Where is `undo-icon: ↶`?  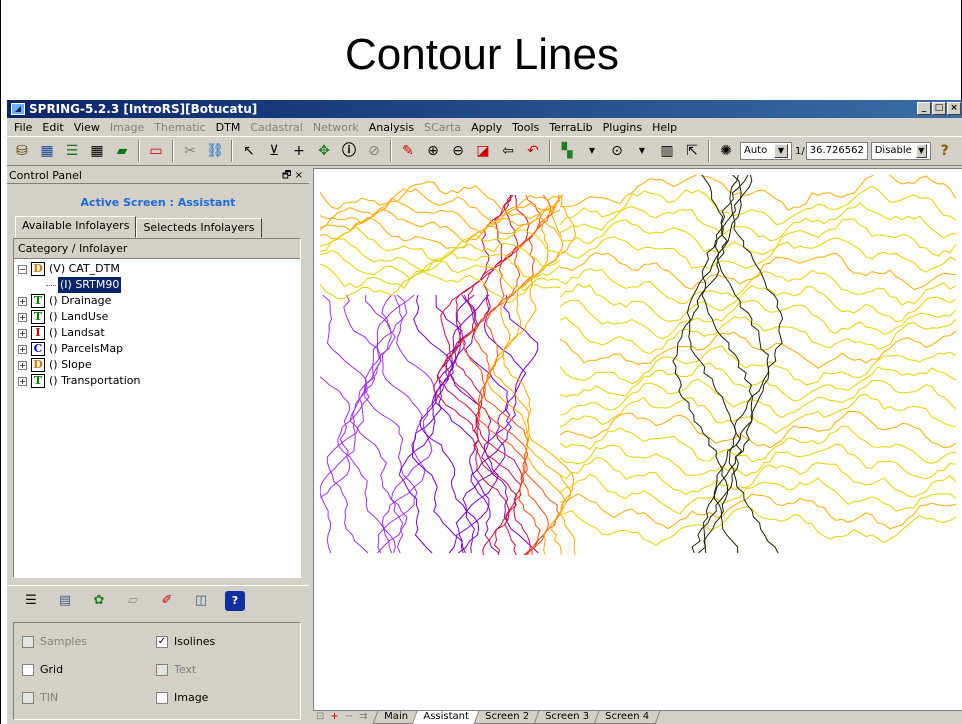 undo-icon: ↶ is located at coordinates (533, 151).